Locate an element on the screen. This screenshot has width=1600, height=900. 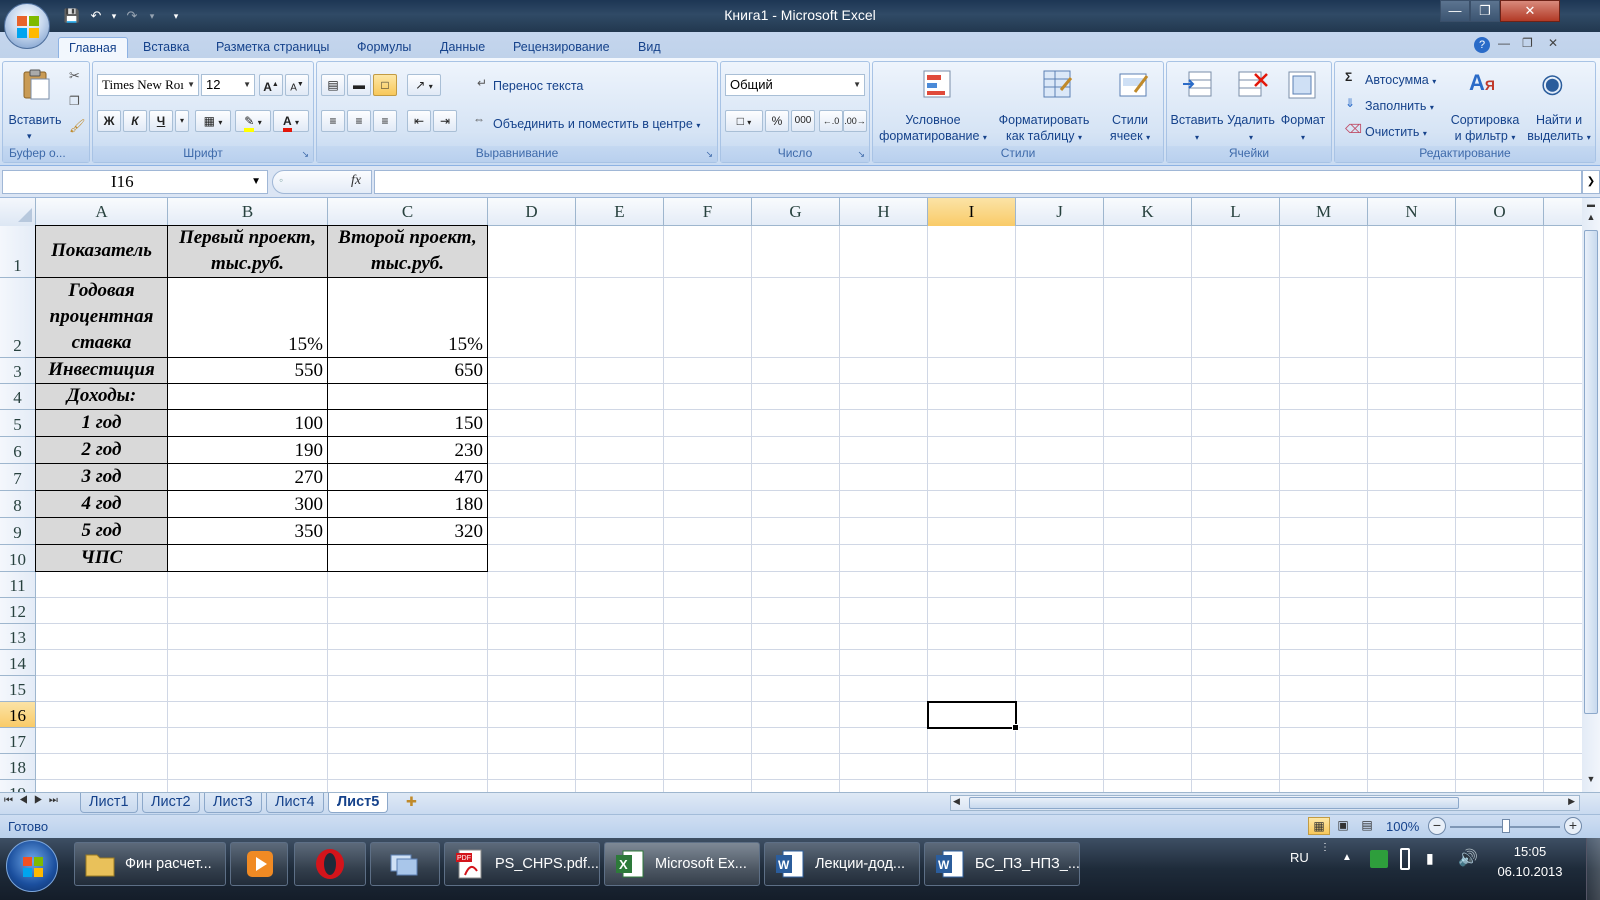
column-header-K: K is located at coordinates (1148, 212).